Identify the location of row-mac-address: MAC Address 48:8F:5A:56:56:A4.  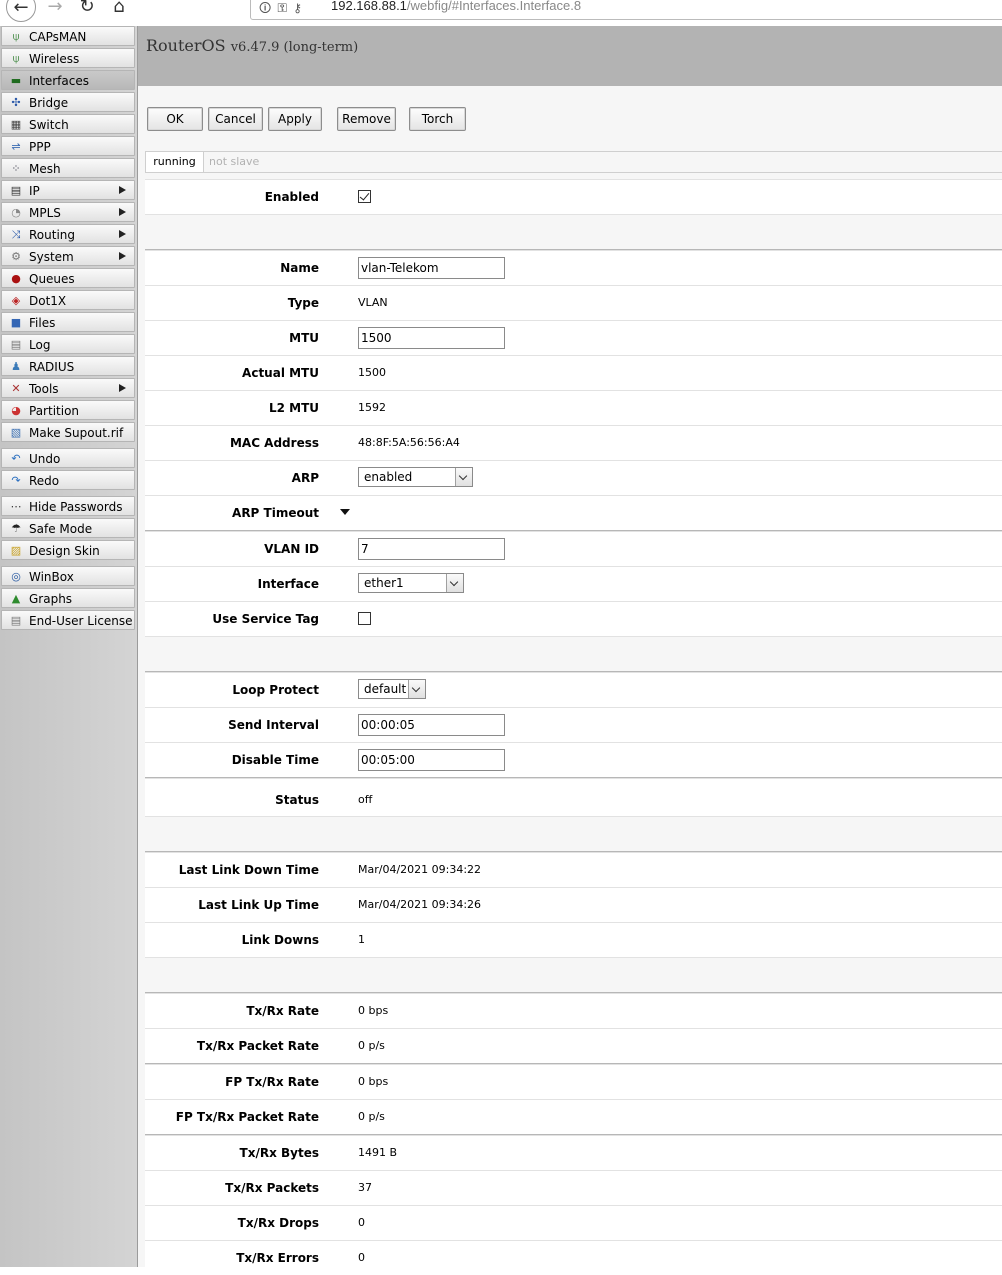
(573, 442).